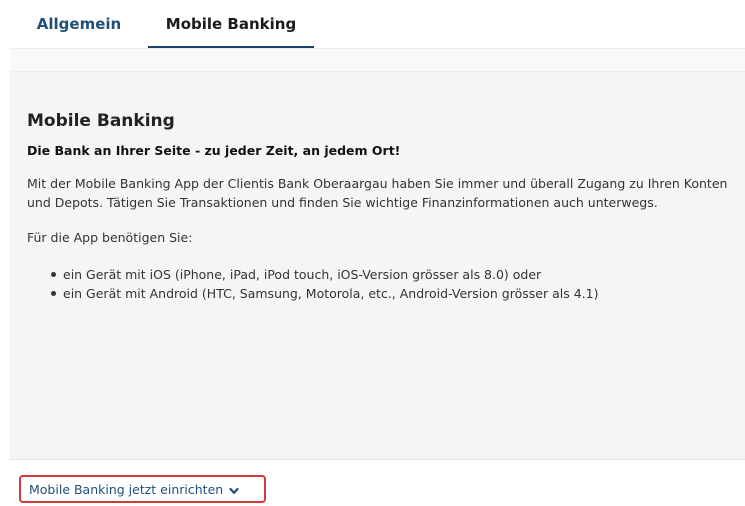  I want to click on panel-top-strip, so click(377, 60).